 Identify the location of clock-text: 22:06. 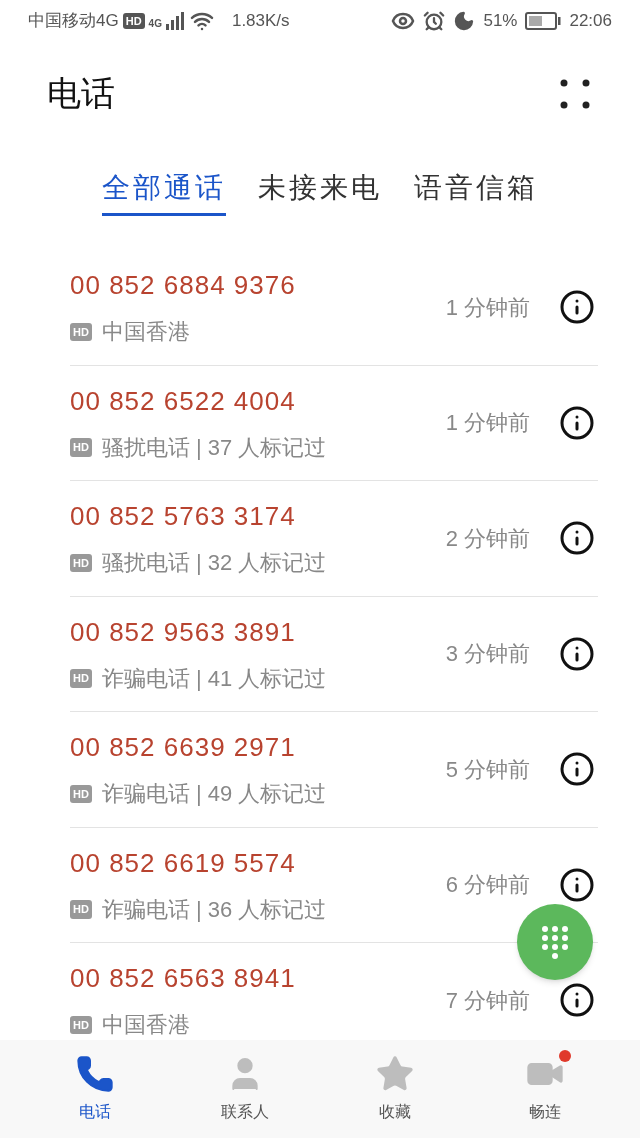
(590, 21).